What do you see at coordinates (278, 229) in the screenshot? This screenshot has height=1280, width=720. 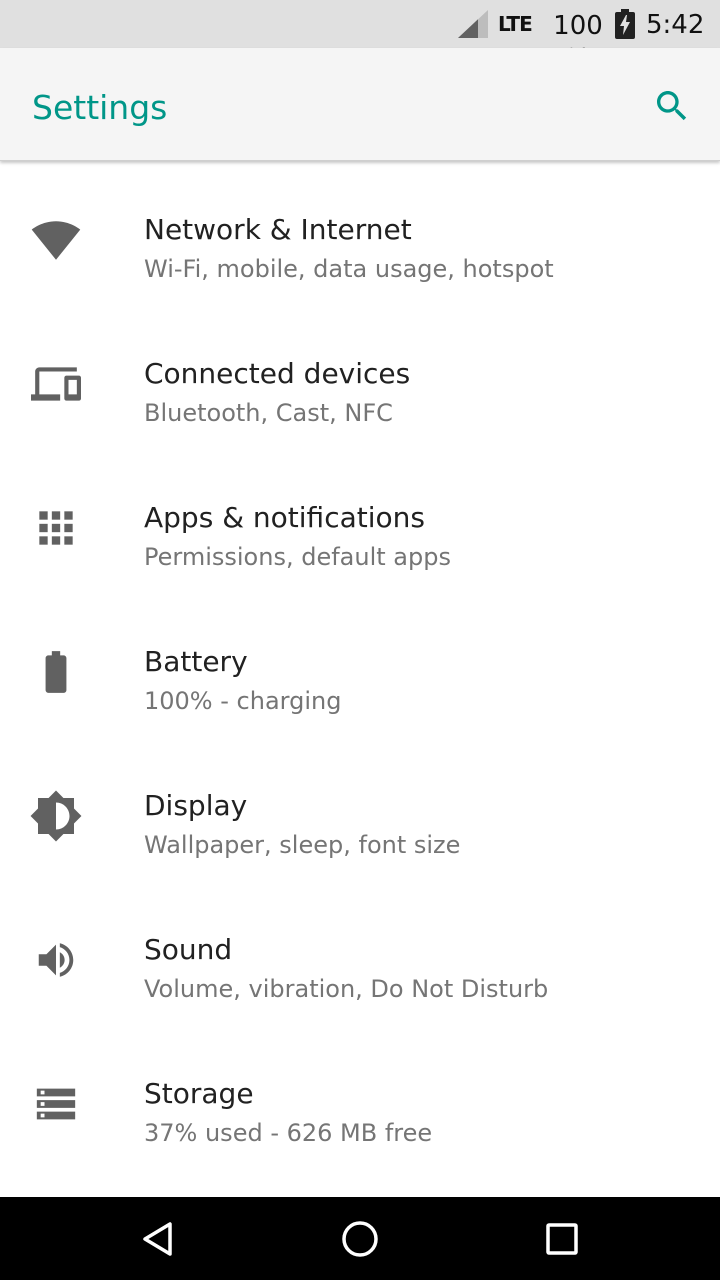 I see `item-title: Network & Internet` at bounding box center [278, 229].